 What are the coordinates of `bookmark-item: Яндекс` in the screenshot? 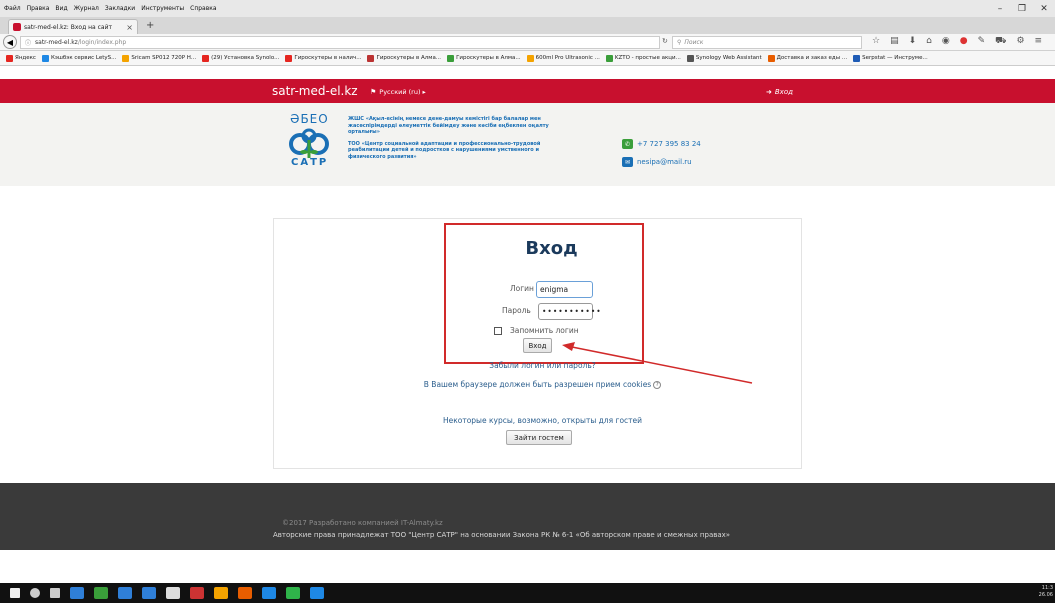 It's located at (21, 58).